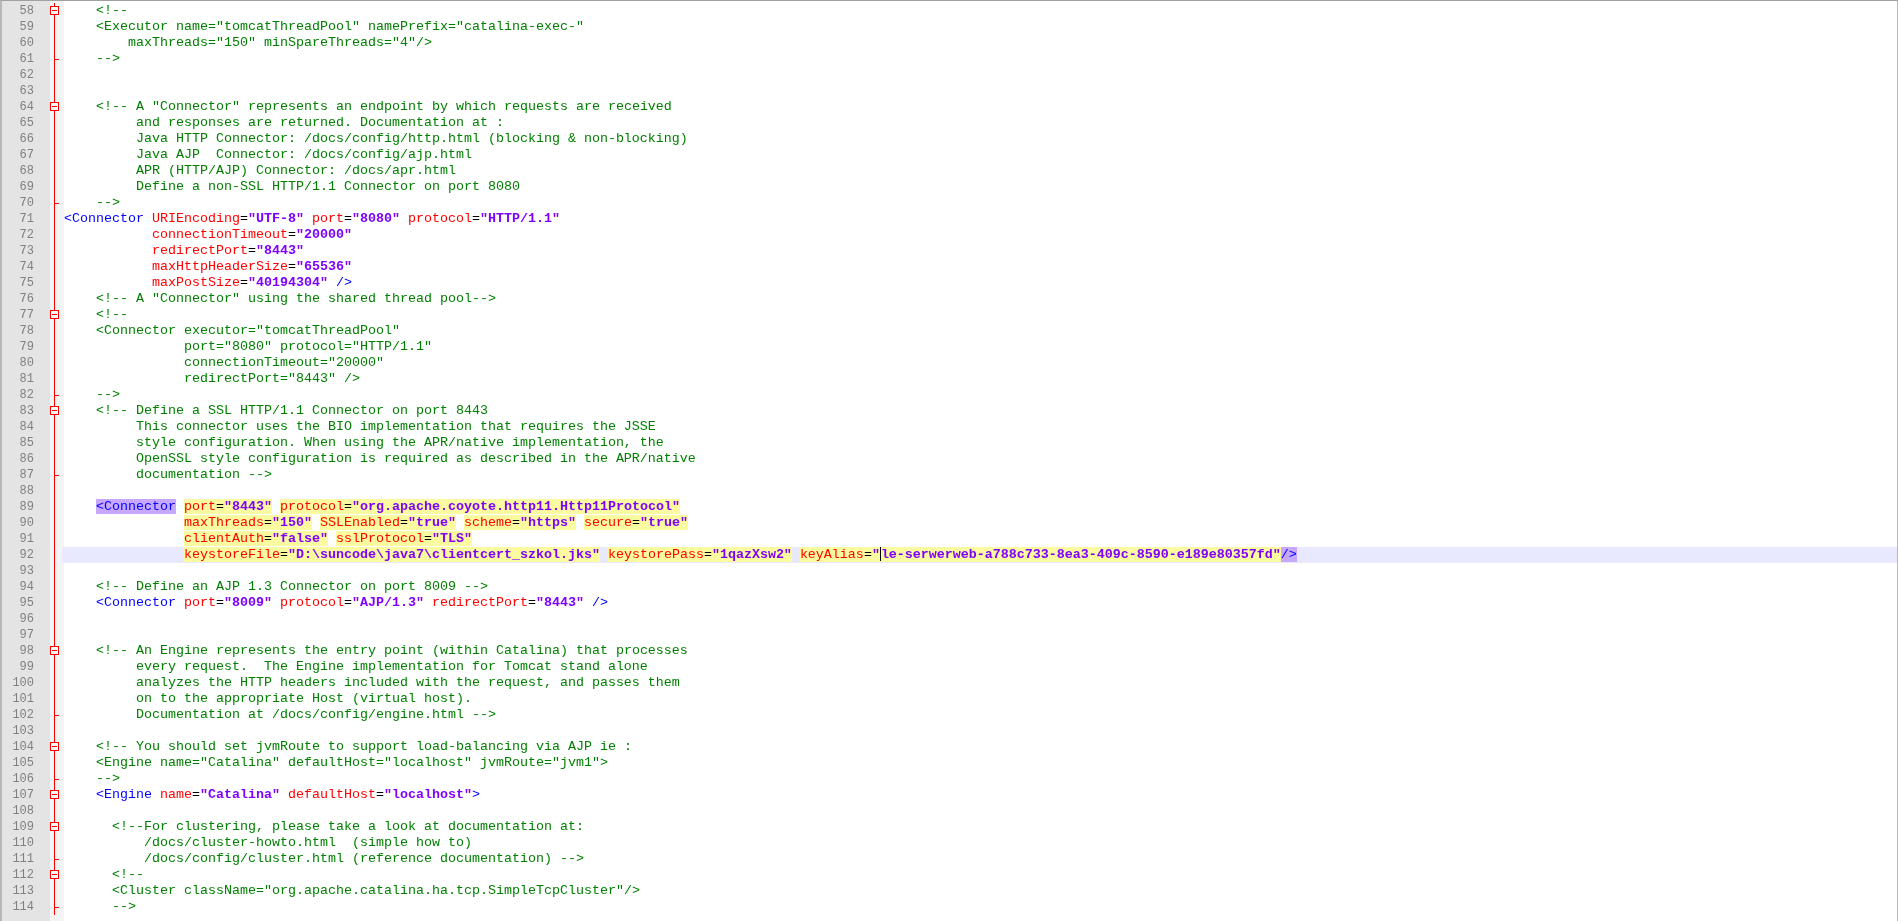  Describe the element at coordinates (384, 106) in the screenshot. I see `comment-text: <!-- A "Connector" represents an endpoint by which requests are received` at that location.